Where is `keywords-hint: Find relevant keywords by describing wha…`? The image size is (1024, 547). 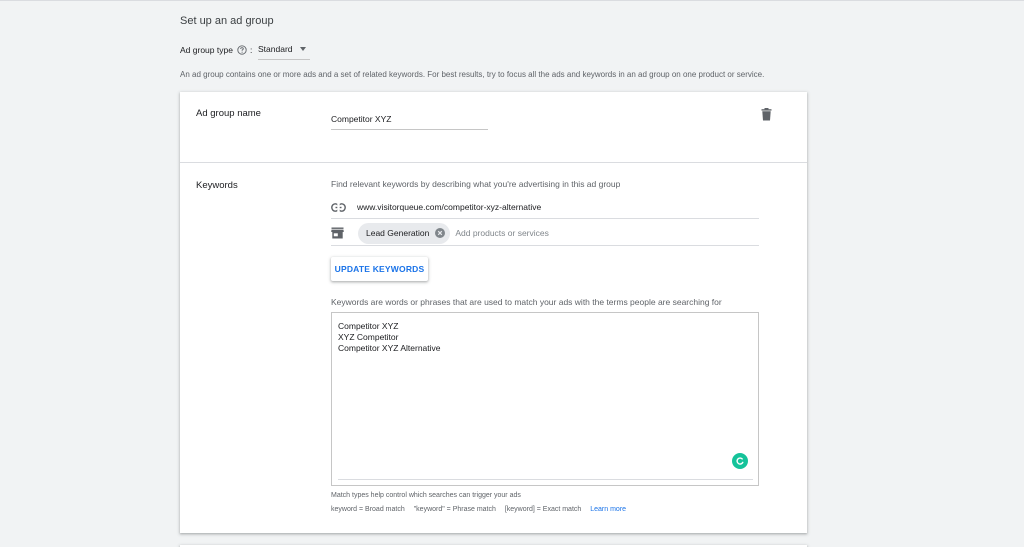
keywords-hint: Find relevant keywords by describing wha… is located at coordinates (476, 184).